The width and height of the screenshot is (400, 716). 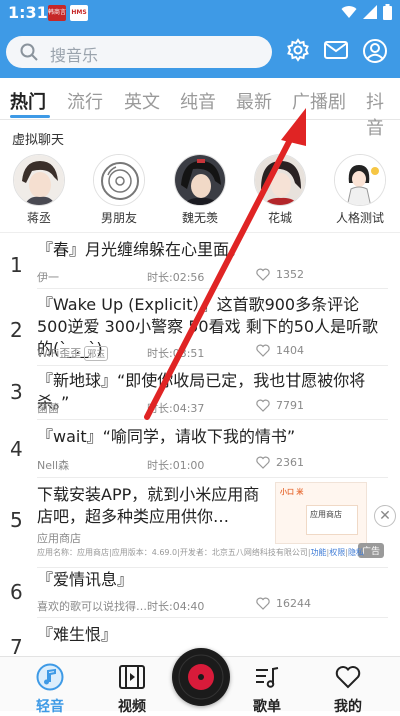 I want to click on tab-hot: 热门, so click(x=28, y=101).